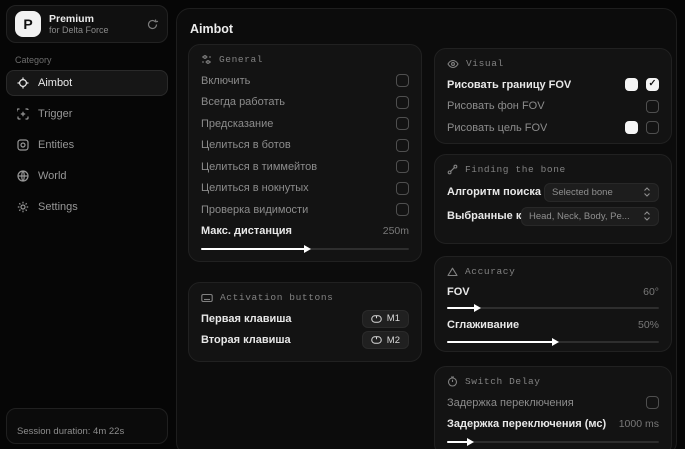  I want to click on sliders-icon, so click(206, 59).